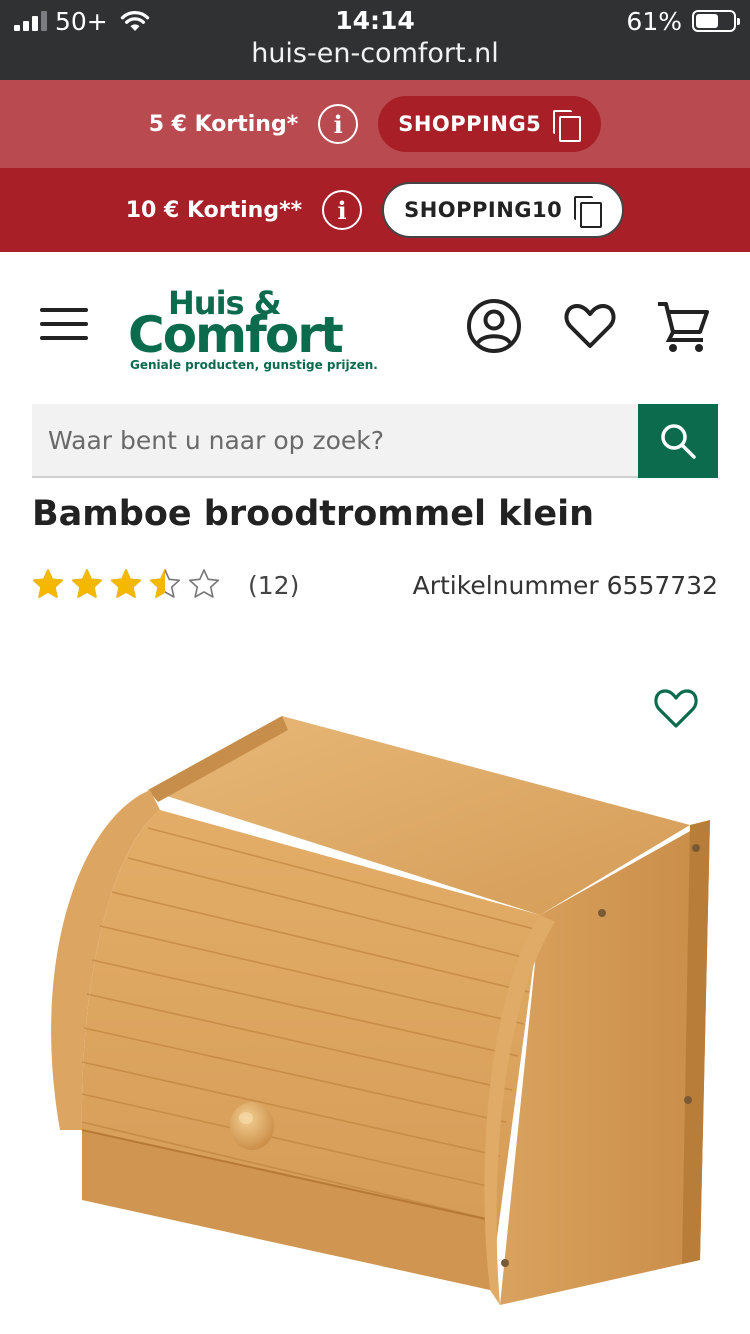 This screenshot has height=1334, width=750. What do you see at coordinates (335, 440) in the screenshot?
I see `search-input` at bounding box center [335, 440].